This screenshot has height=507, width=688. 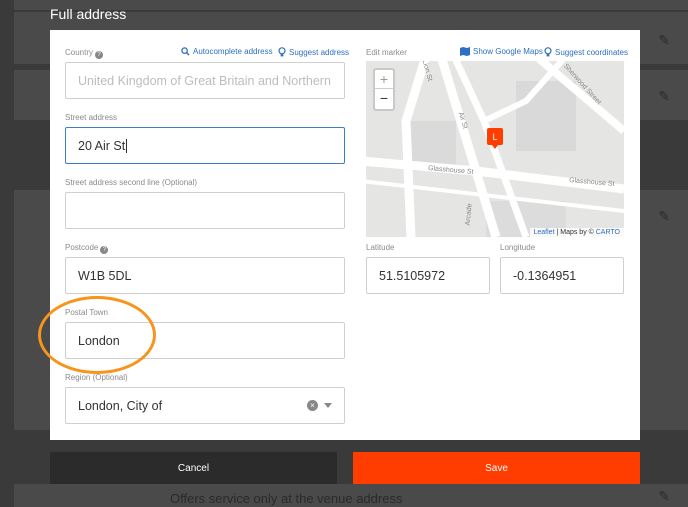 I want to click on latitude-label: Latitude, so click(x=380, y=247).